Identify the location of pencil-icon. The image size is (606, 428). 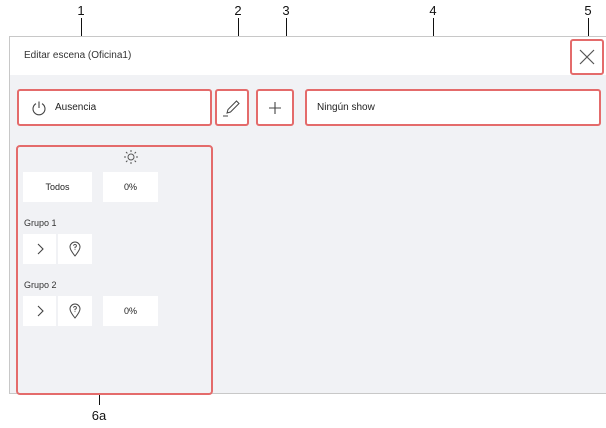
(231, 107).